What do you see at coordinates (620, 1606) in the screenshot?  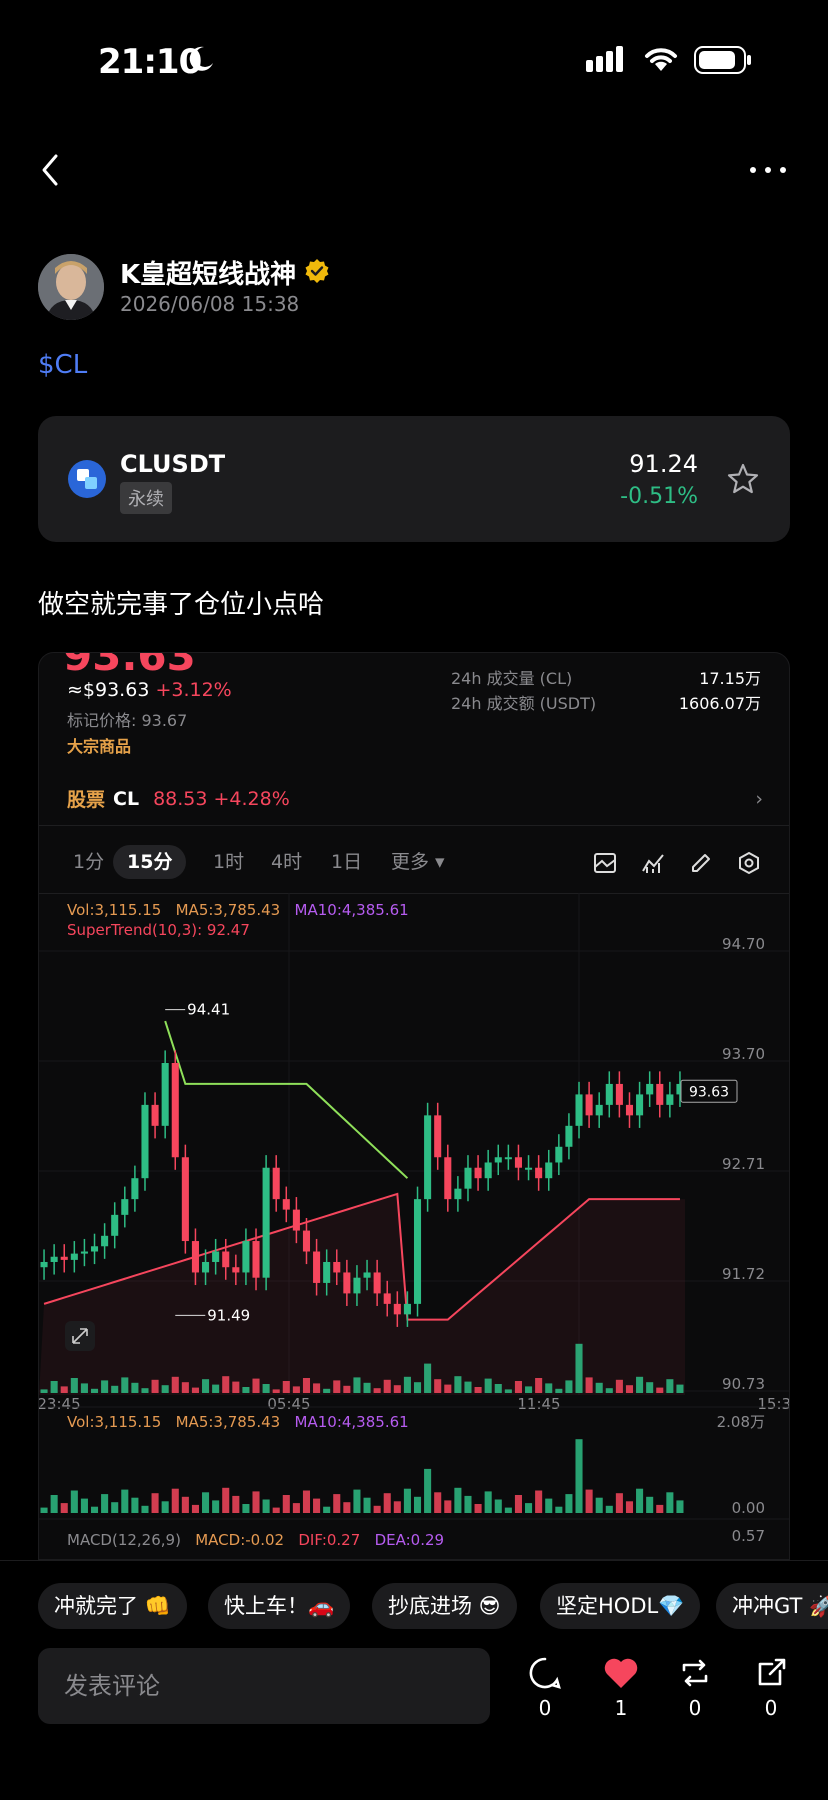 I see `quick-reply-chip: 坚定HODL💎` at bounding box center [620, 1606].